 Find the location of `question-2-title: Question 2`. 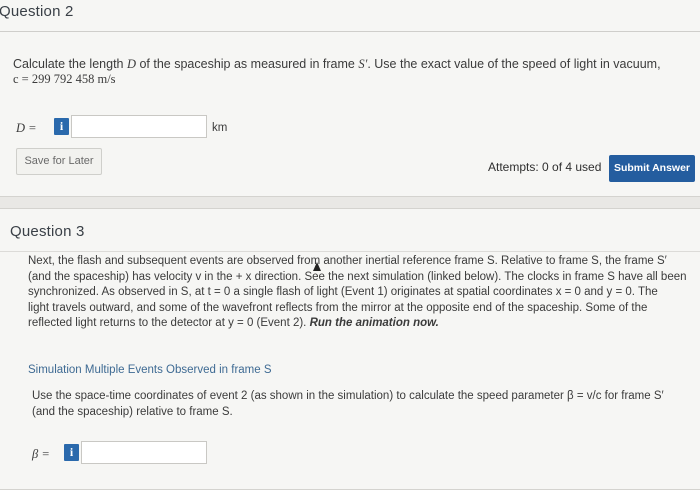

question-2-title: Question 2 is located at coordinates (37, 11).